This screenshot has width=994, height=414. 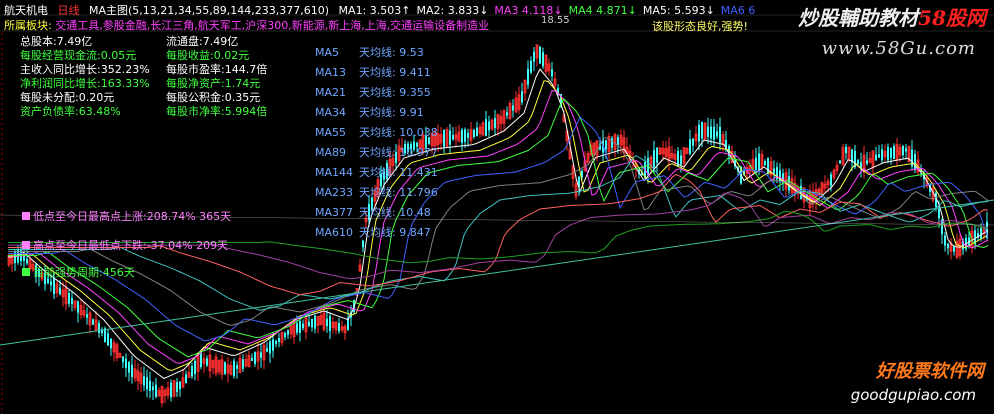 What do you see at coordinates (334, 172) in the screenshot?
I see `ma-name: MA144` at bounding box center [334, 172].